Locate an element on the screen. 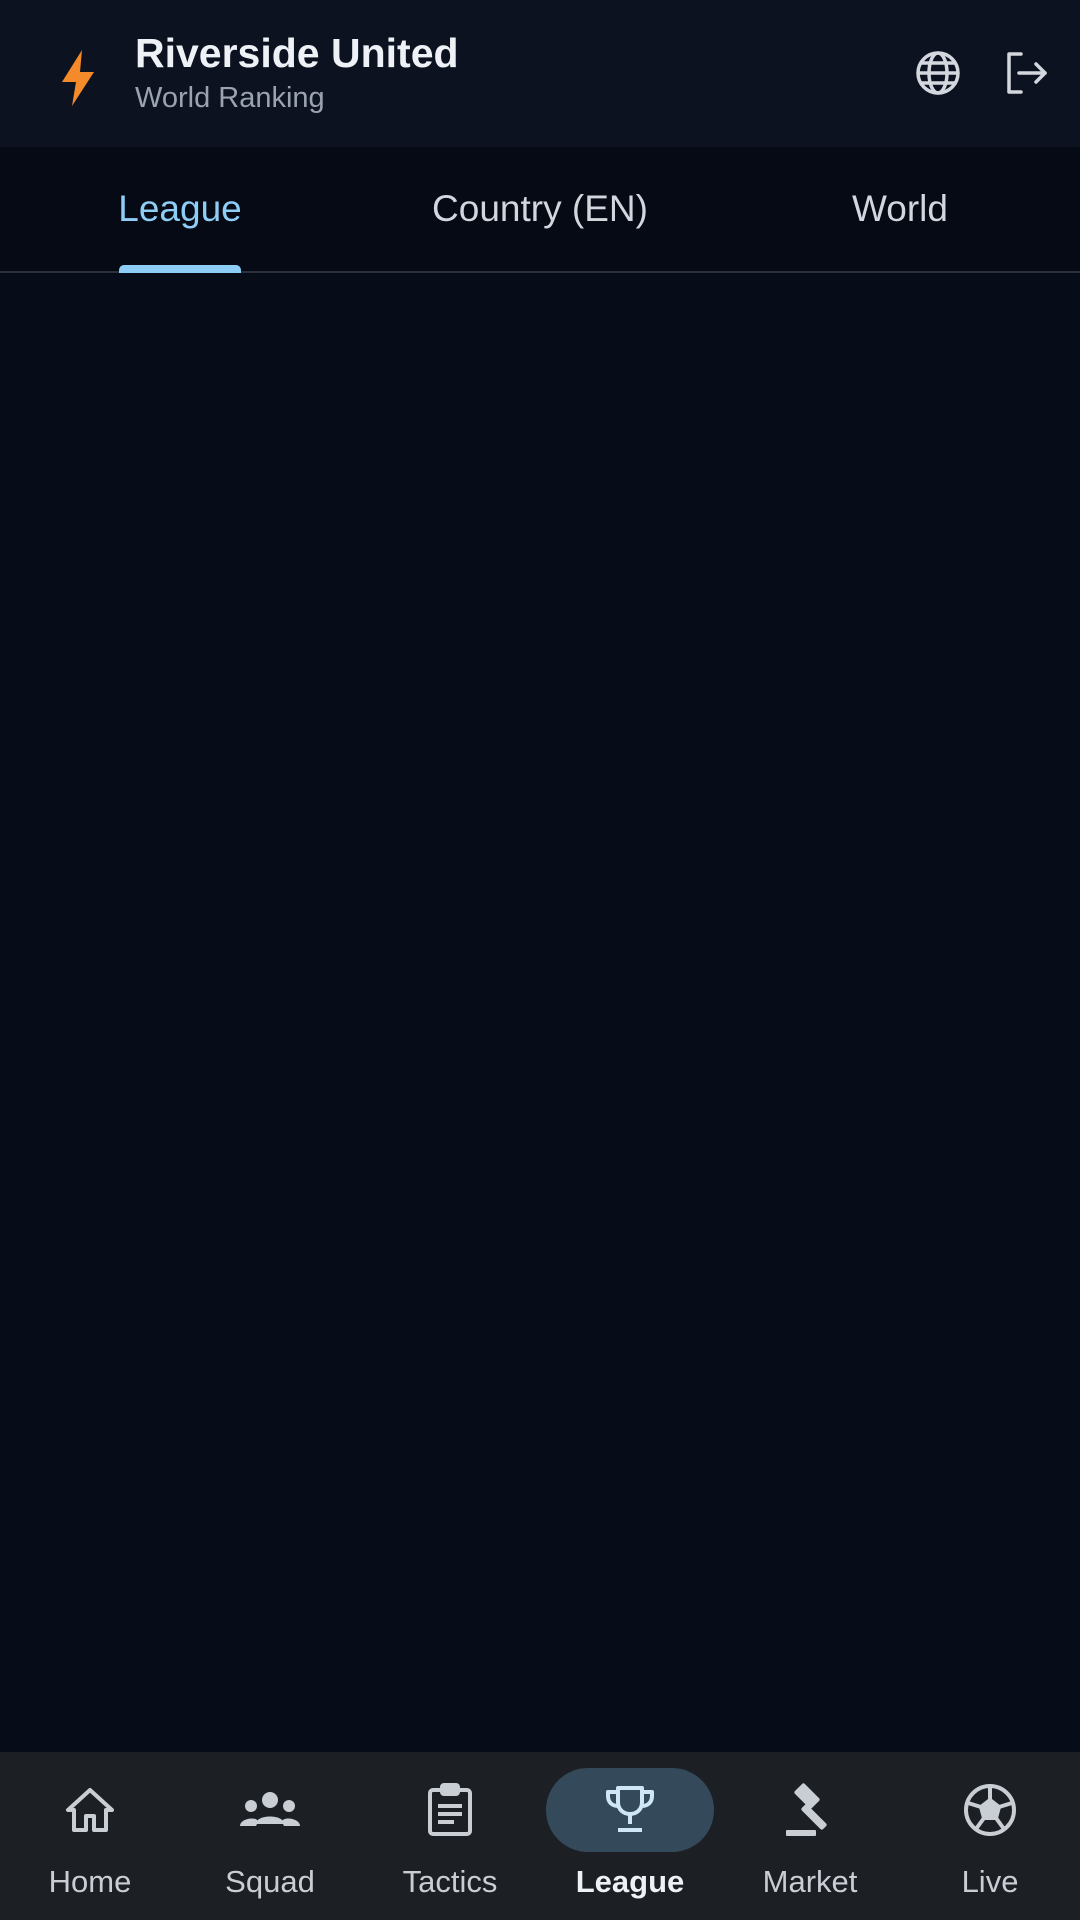  logout-button is located at coordinates (1026, 73).